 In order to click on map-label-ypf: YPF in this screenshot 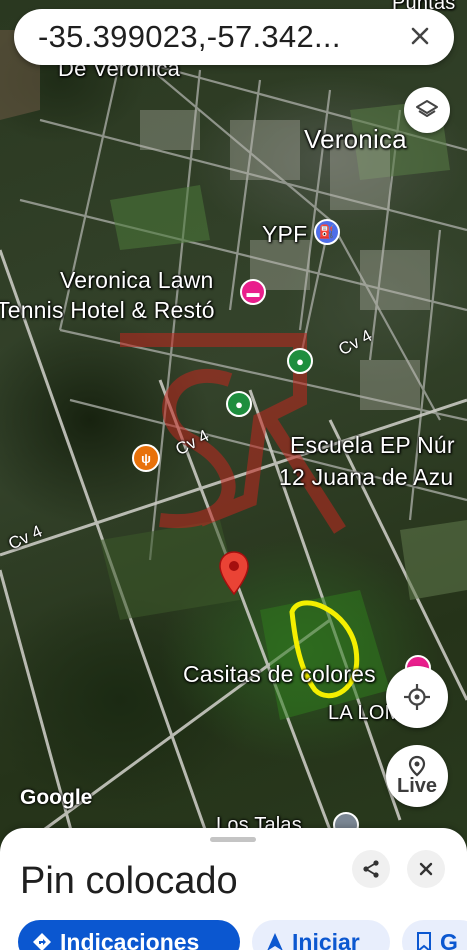, I will do `click(284, 234)`.